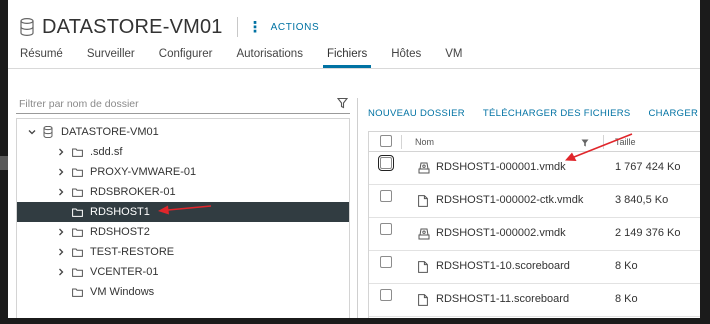 The height and width of the screenshot is (324, 710). What do you see at coordinates (183, 232) in the screenshot?
I see `tree-item-rdshost2: RDSHOST2` at bounding box center [183, 232].